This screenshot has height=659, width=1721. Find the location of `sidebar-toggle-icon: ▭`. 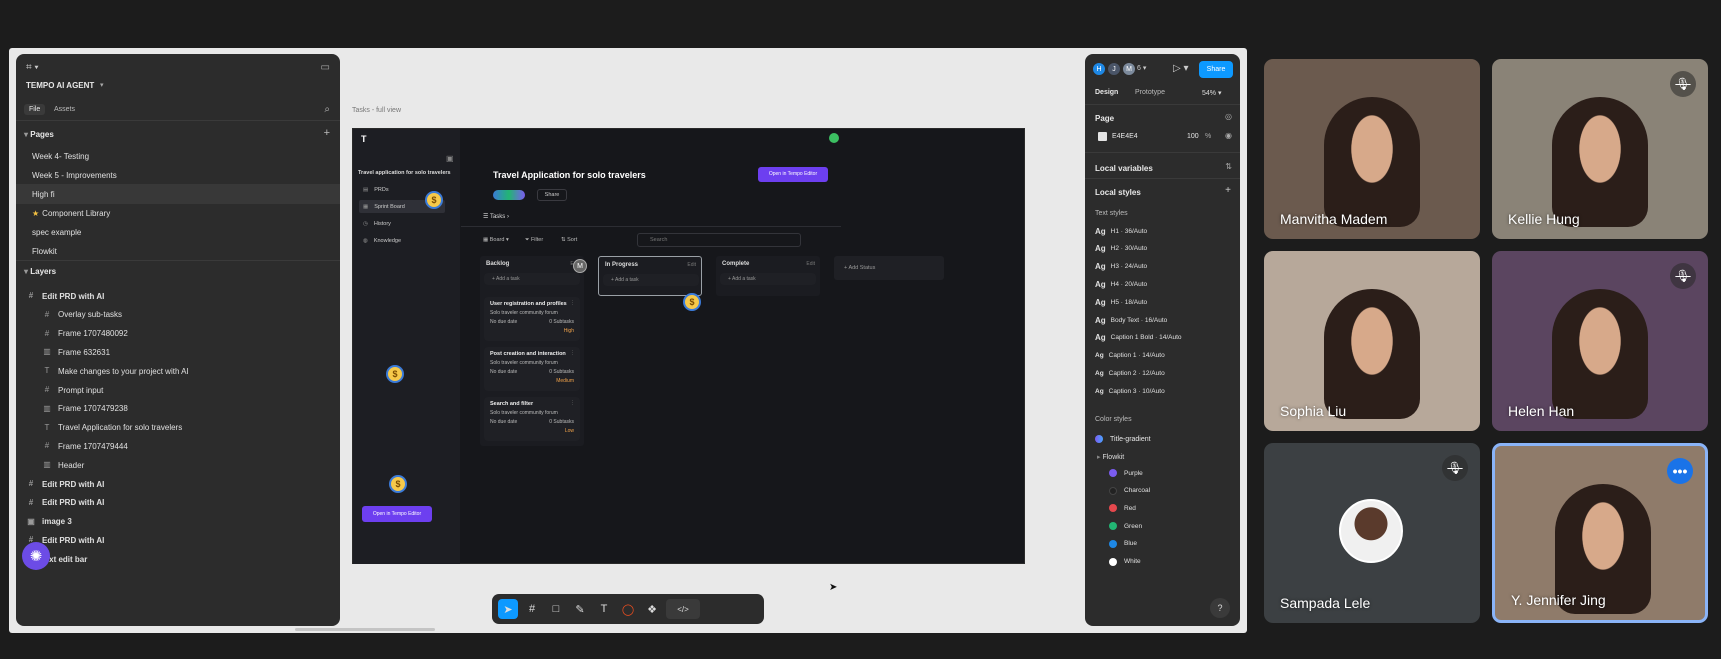

sidebar-toggle-icon: ▭ is located at coordinates (325, 67).